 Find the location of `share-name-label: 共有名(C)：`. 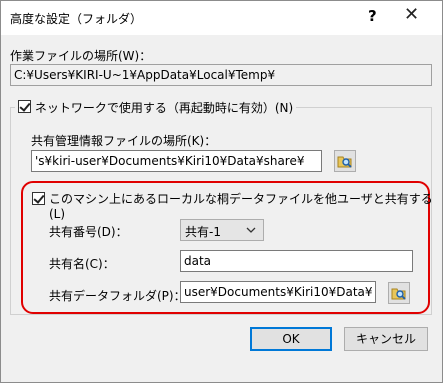

share-name-label: 共有名(C)： is located at coordinates (82, 264).